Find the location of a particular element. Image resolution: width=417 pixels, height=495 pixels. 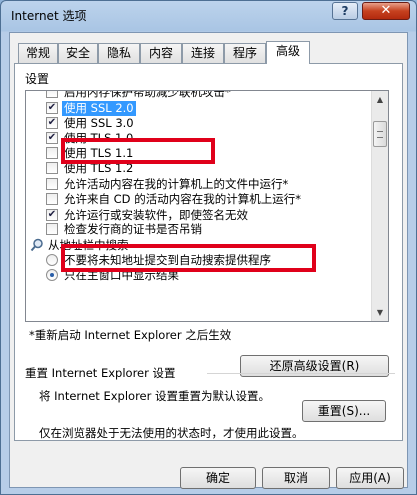

window-title: Internet 选项 is located at coordinates (49, 16).